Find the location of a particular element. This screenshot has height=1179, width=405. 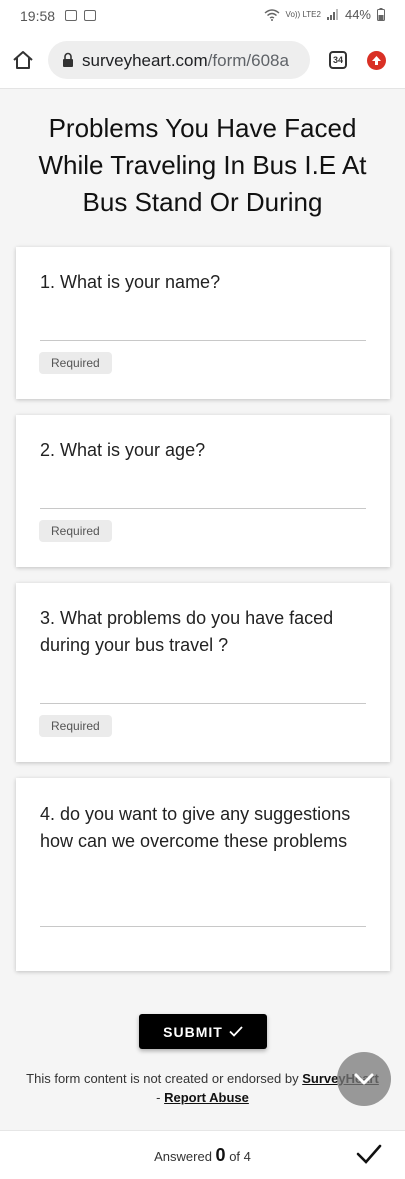

tab-switcher-icon: 34 is located at coordinates (338, 60).